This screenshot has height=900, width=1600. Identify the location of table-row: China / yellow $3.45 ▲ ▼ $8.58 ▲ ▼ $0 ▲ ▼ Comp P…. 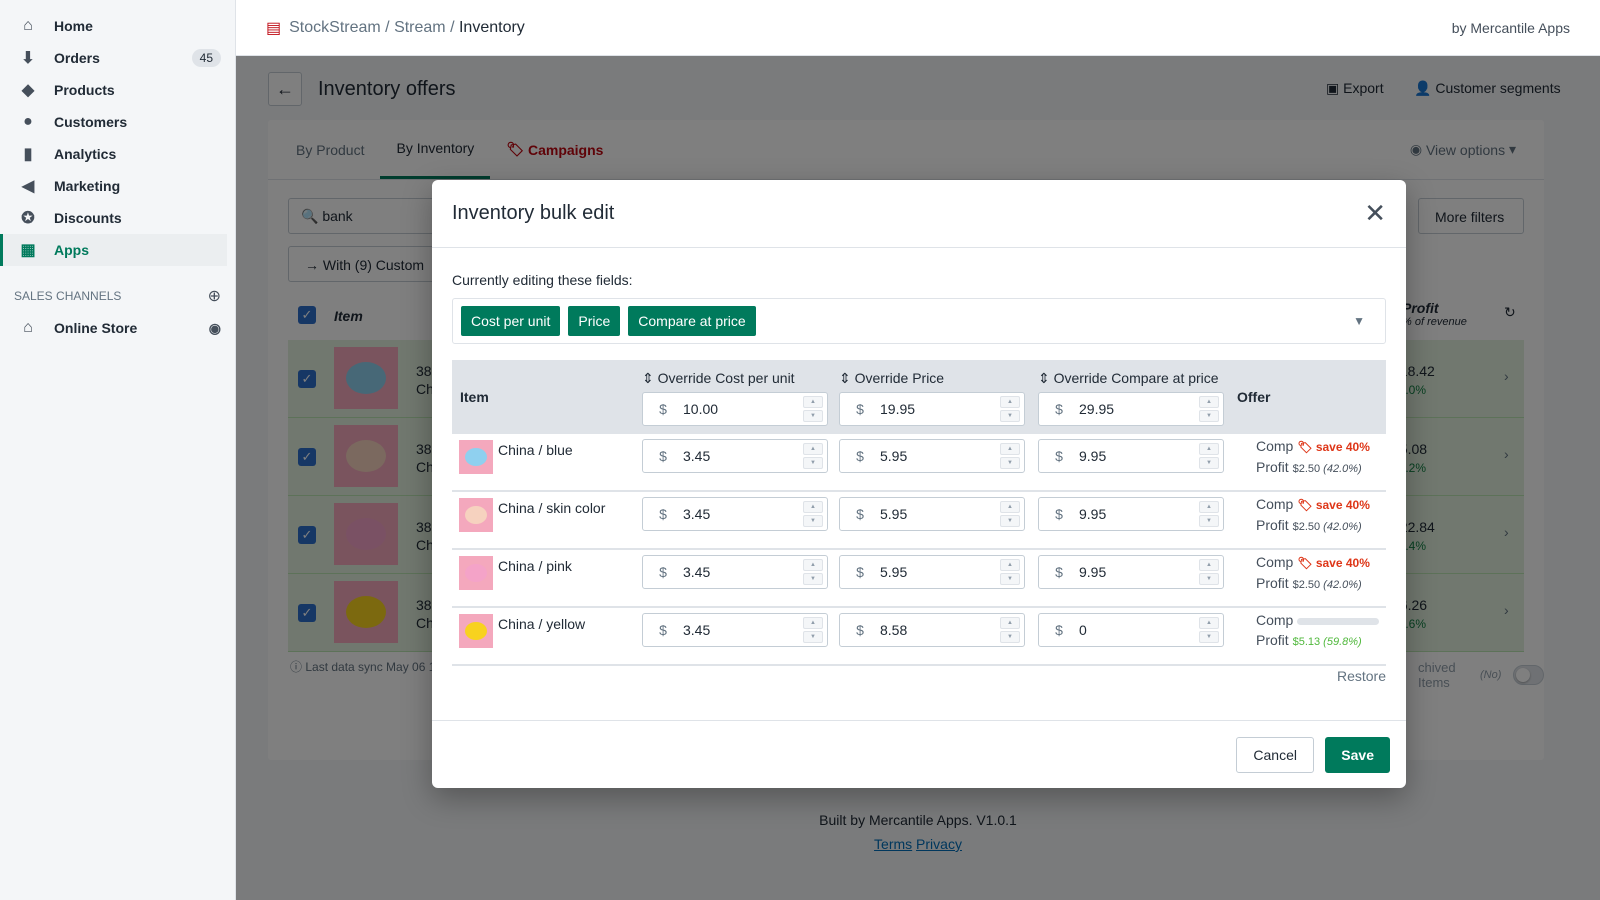
(919, 637).